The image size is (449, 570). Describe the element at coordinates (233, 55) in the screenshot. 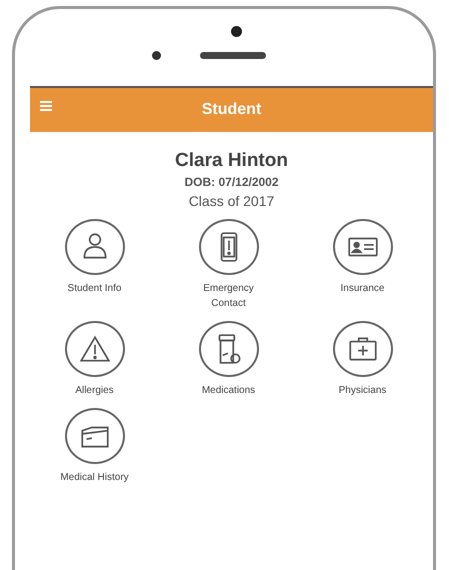

I see `speaker-slot` at that location.